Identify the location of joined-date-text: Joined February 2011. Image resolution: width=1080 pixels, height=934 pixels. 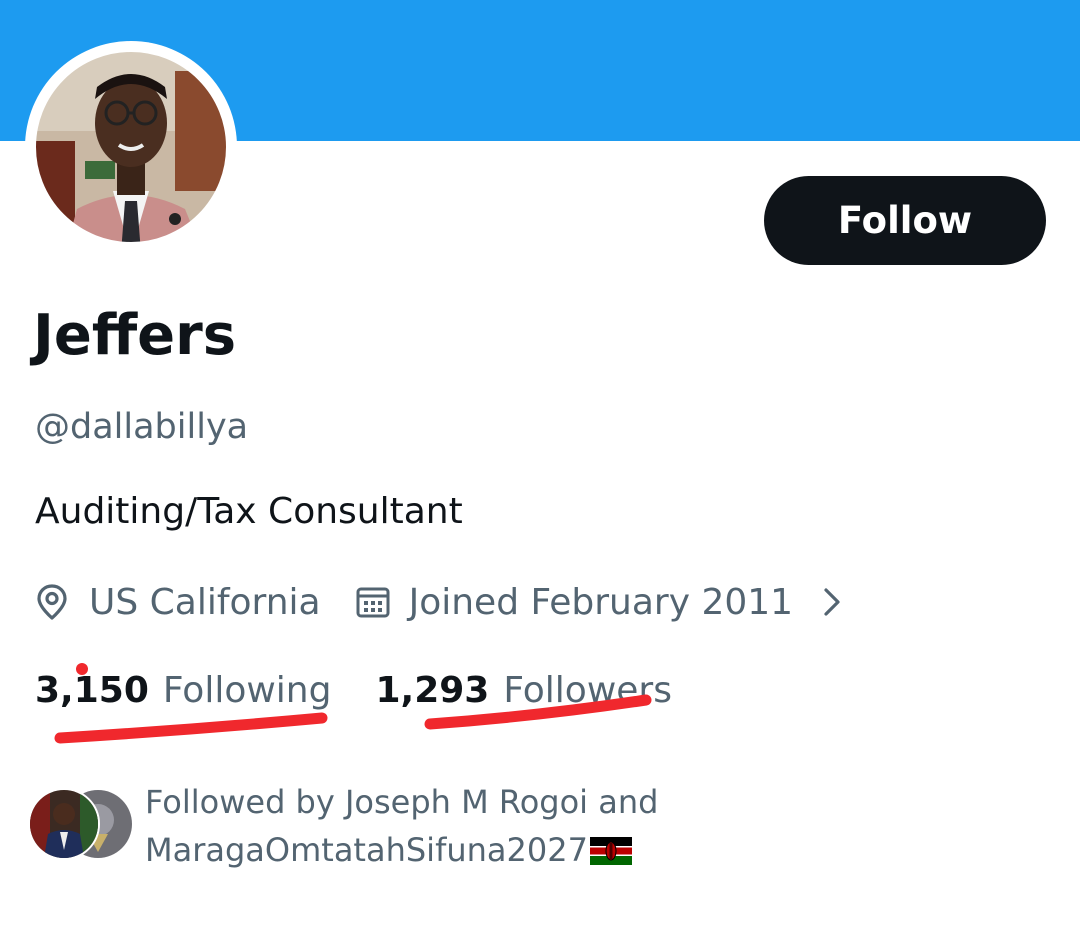
(601, 602).